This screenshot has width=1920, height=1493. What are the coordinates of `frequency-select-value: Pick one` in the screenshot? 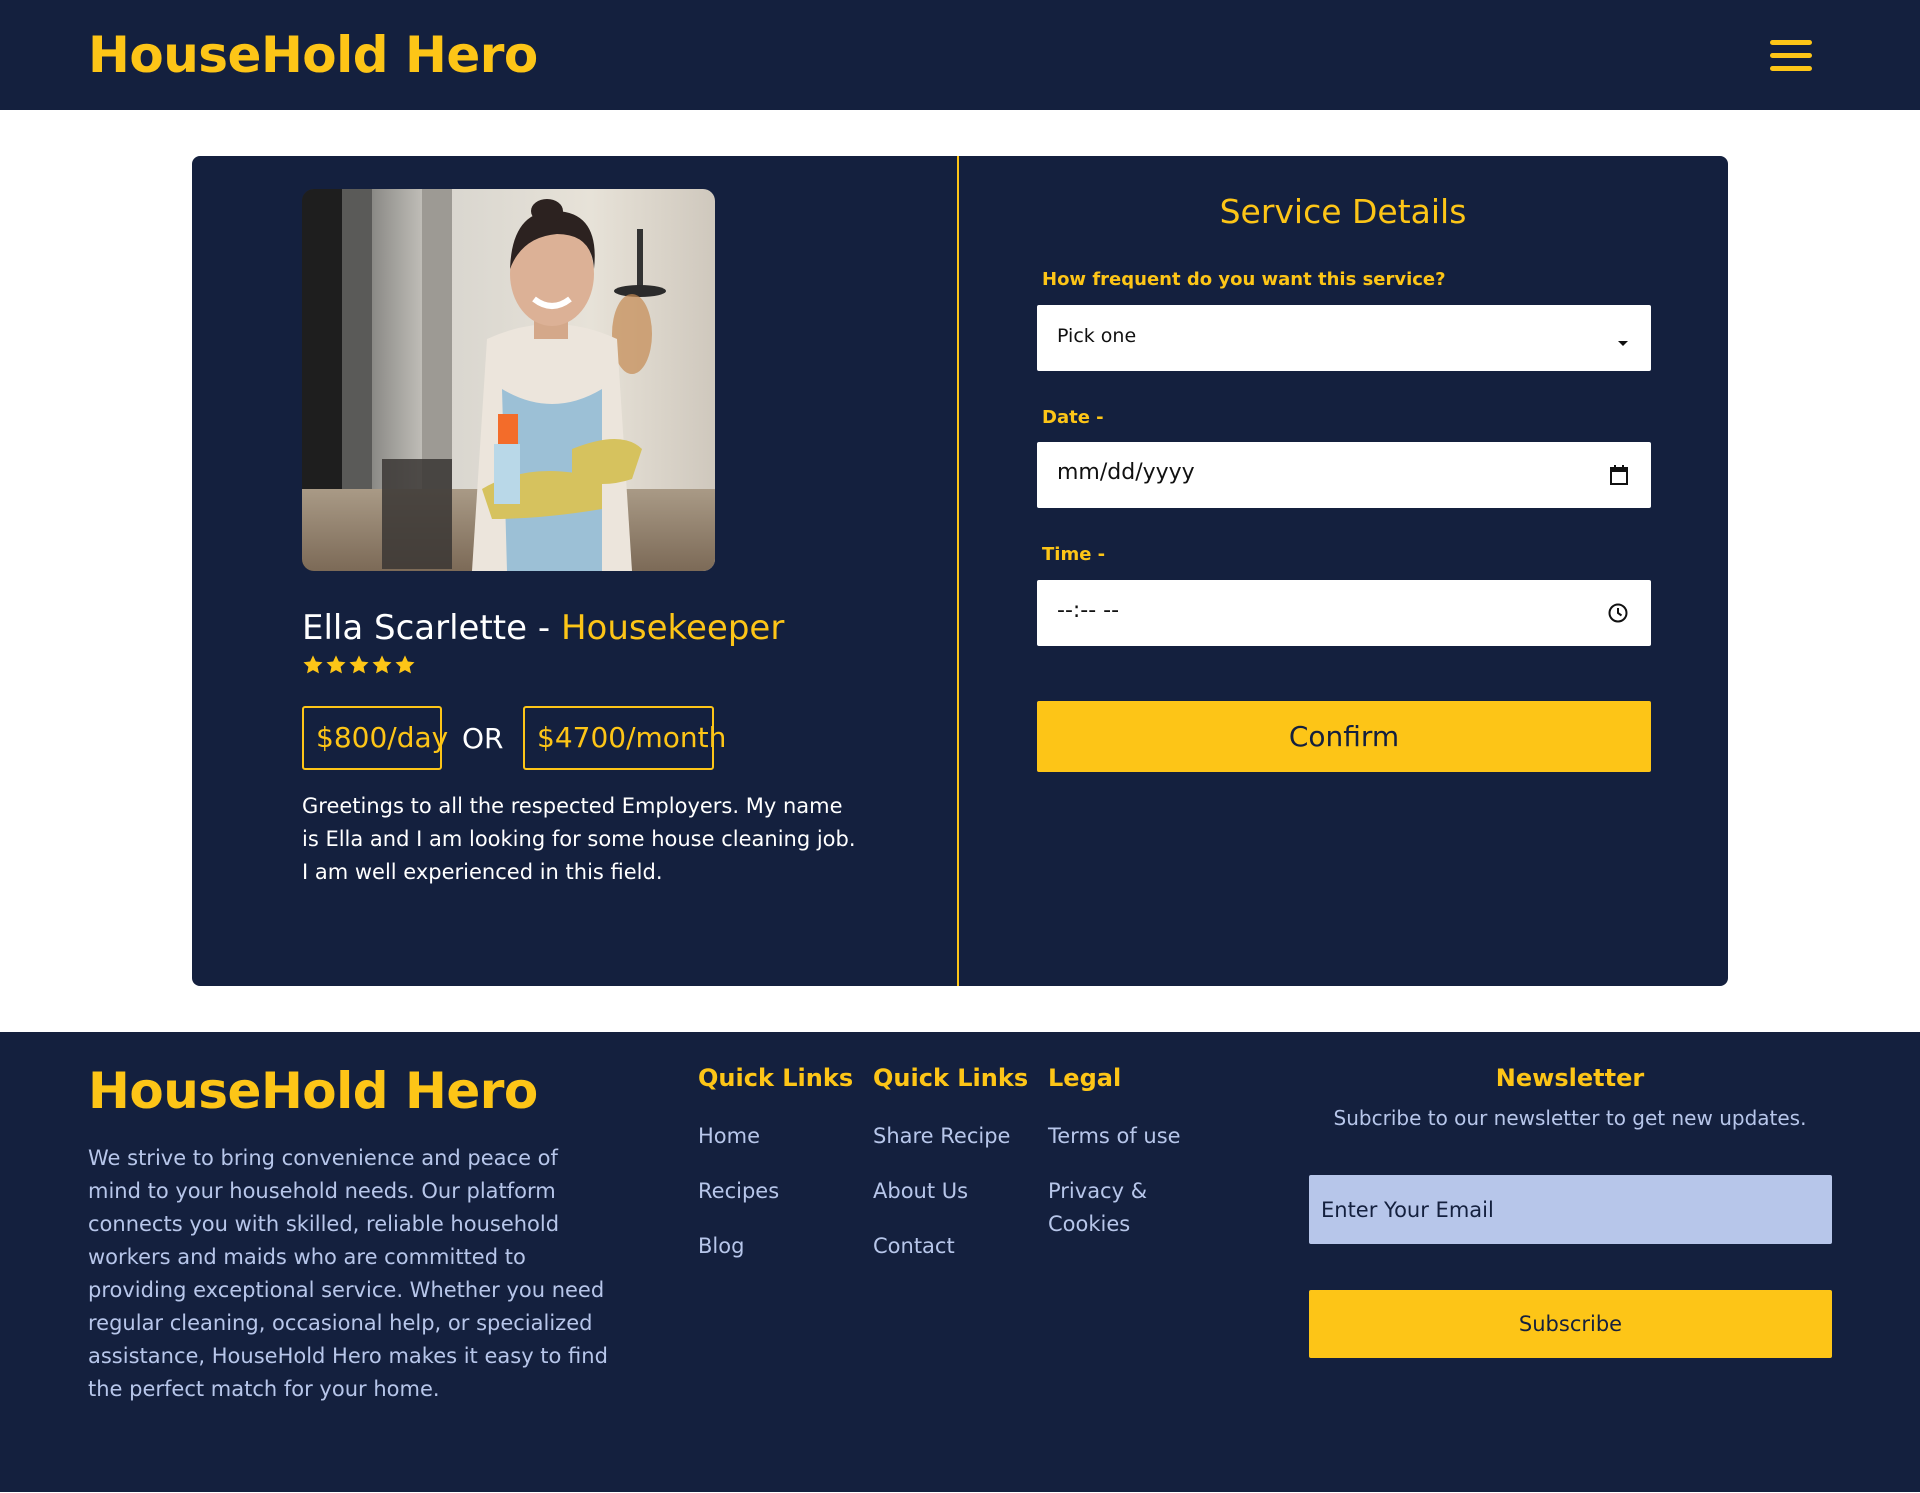 It's located at (1097, 336).